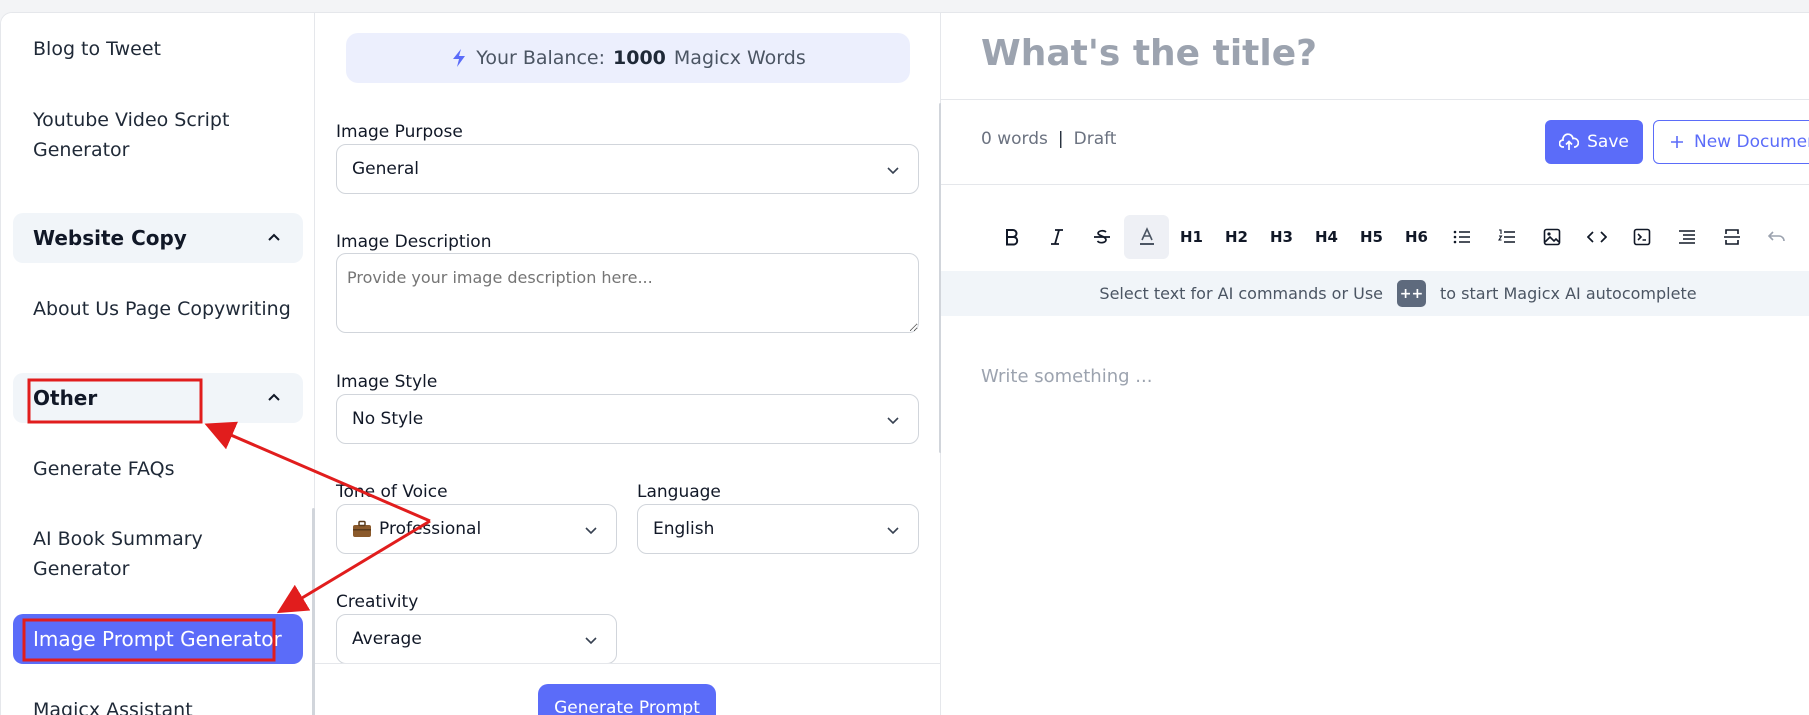 This screenshot has height=715, width=1809. What do you see at coordinates (1551, 237) in the screenshot?
I see `image-icon` at bounding box center [1551, 237].